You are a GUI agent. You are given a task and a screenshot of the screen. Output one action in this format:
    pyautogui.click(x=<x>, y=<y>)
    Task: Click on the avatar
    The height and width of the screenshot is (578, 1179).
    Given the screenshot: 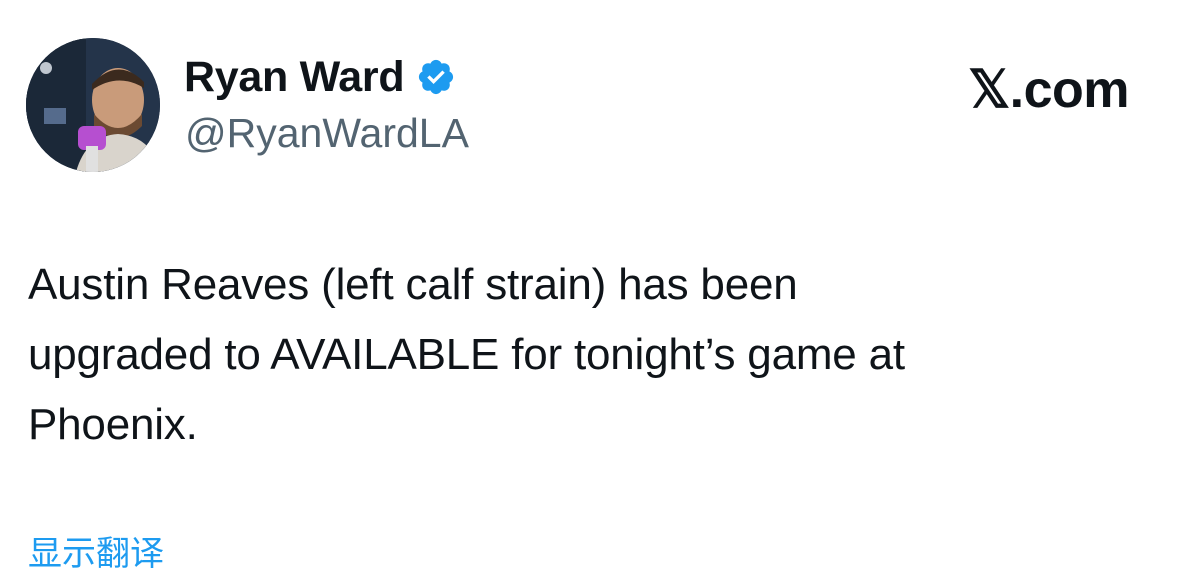 What is the action you would take?
    pyautogui.click(x=93, y=105)
    